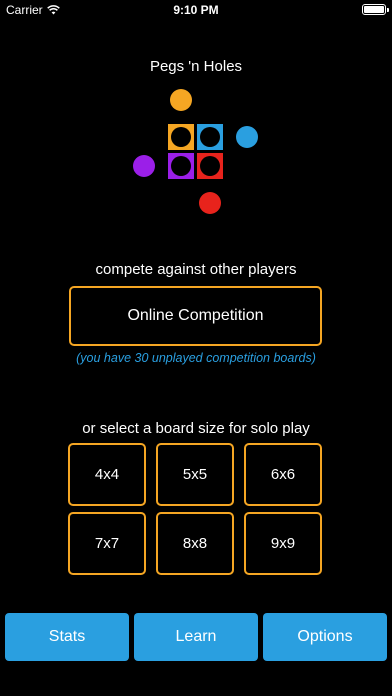 The height and width of the screenshot is (696, 392). I want to click on pegs-logo-icon, so click(195, 151).